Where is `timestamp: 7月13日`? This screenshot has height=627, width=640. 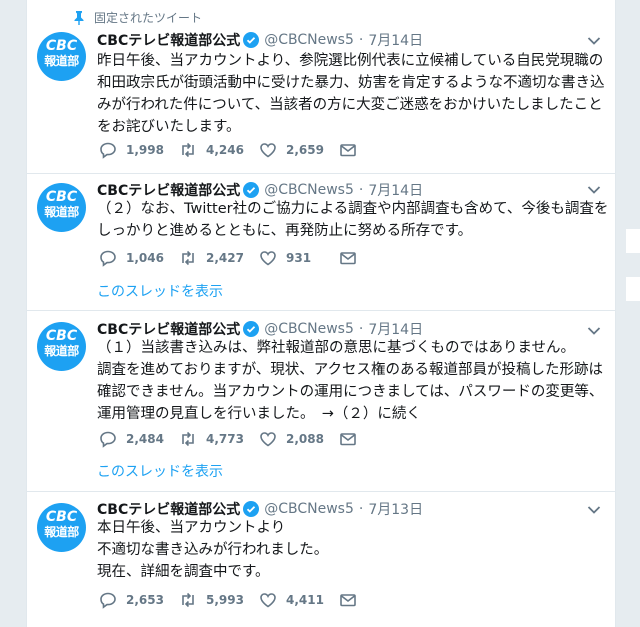
timestamp: 7月13日 is located at coordinates (395, 509).